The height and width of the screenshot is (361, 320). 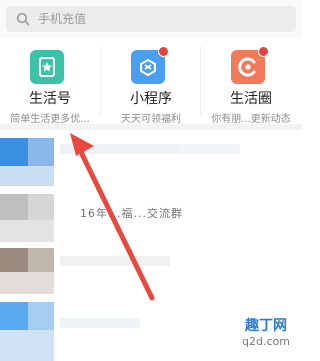 I want to click on search-box, so click(x=151, y=19).